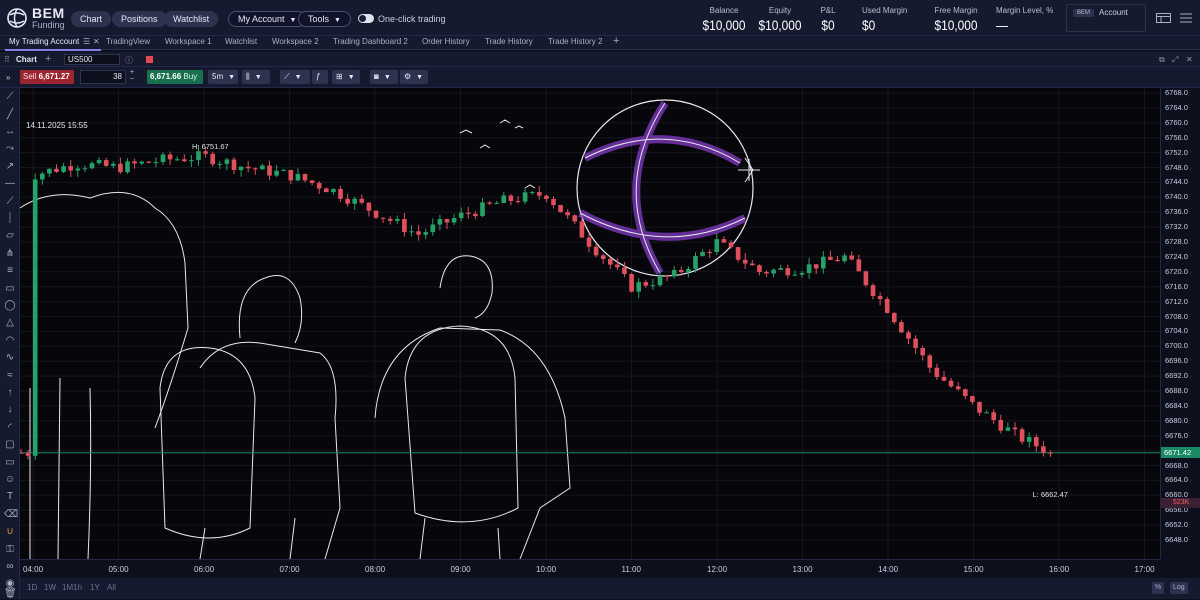  I want to click on one-click-trading-toggle, so click(366, 18).